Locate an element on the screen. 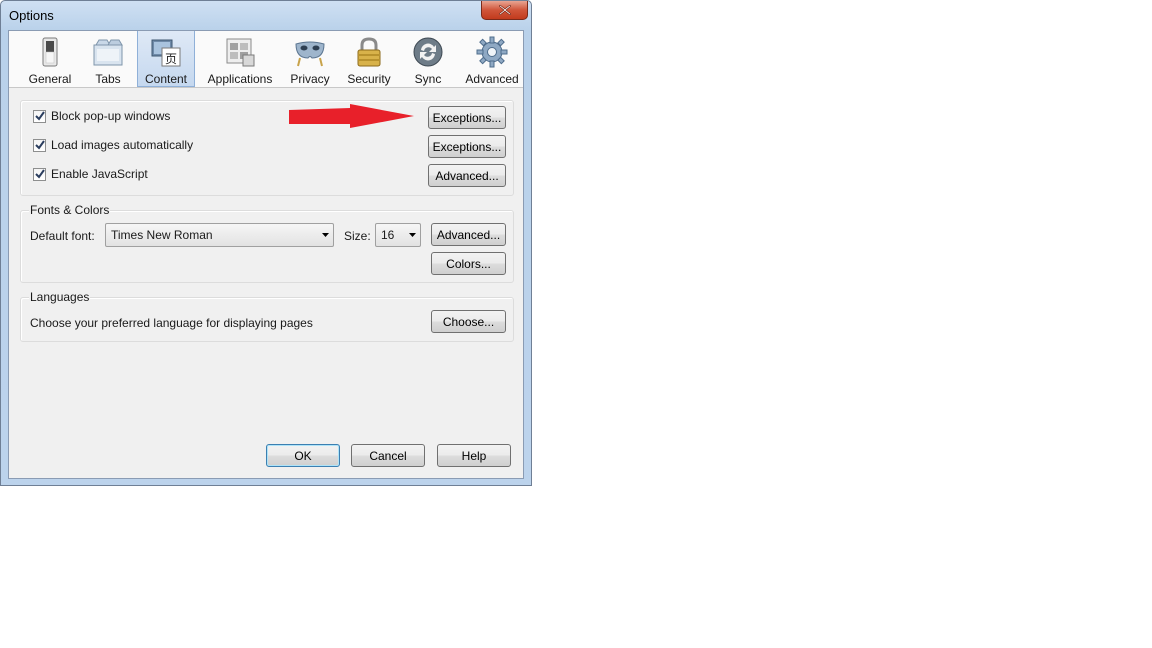 The image size is (1152, 648). red-arrow-annotation is located at coordinates (351, 116).